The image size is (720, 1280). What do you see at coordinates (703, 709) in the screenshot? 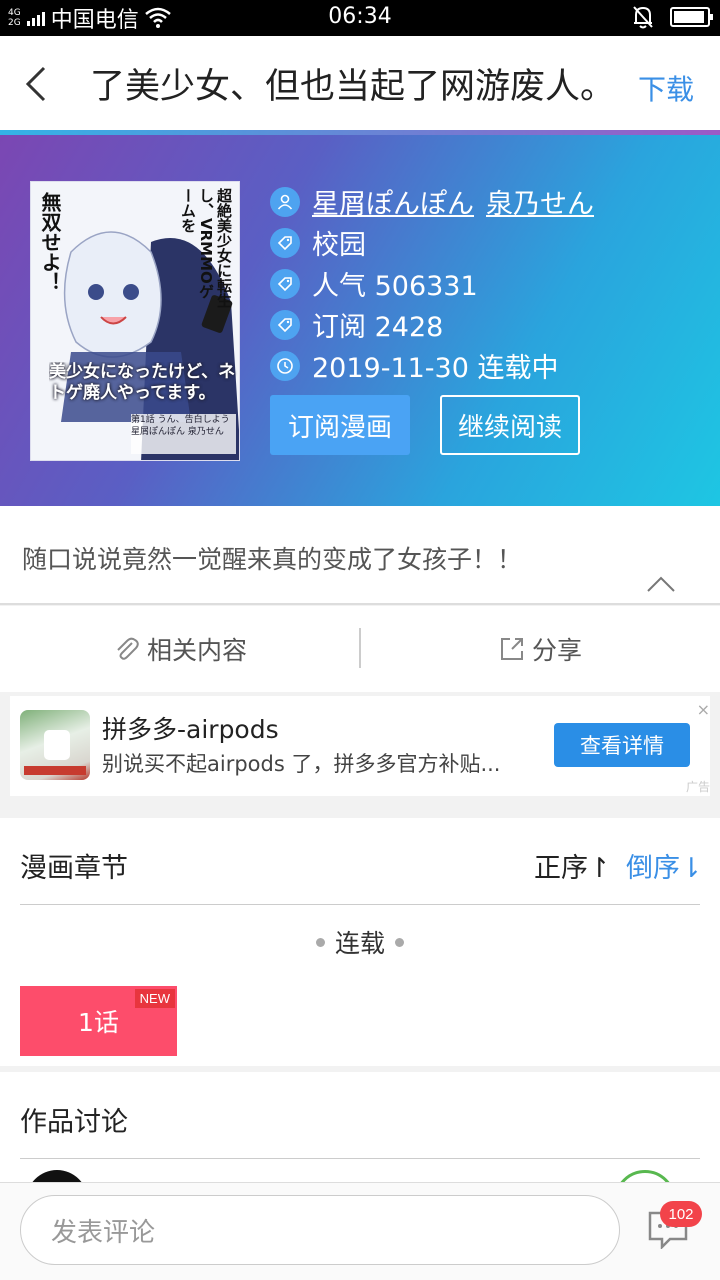
I see `close-icon: ×` at bounding box center [703, 709].